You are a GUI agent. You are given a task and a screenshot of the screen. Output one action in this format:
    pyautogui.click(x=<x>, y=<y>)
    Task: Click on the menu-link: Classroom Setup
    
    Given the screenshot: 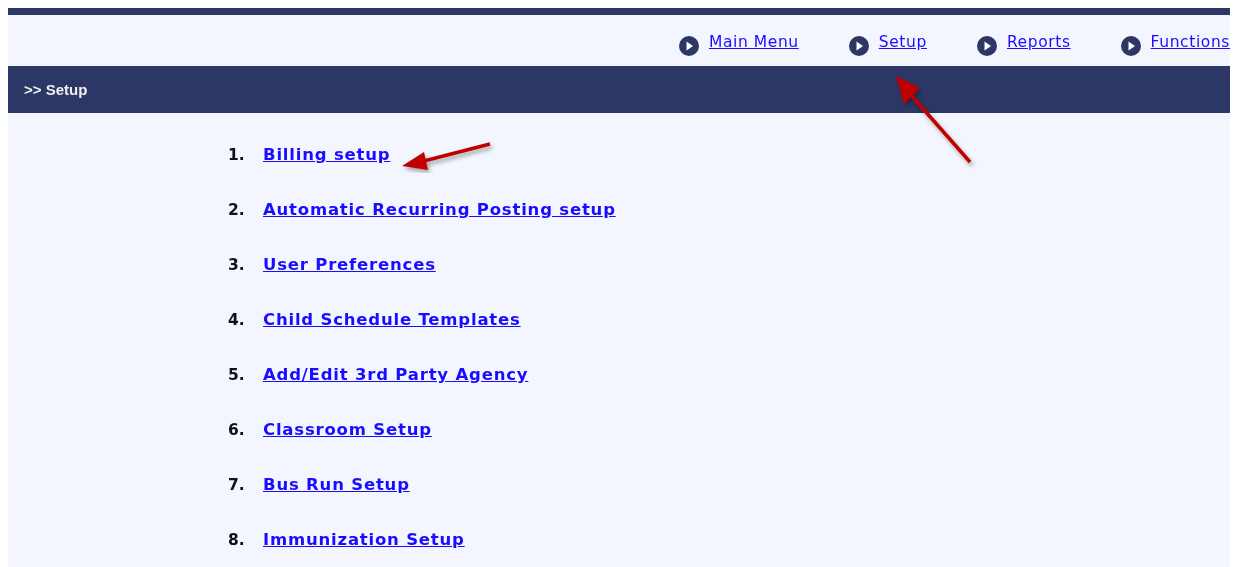 What is the action you would take?
    pyautogui.click(x=347, y=429)
    